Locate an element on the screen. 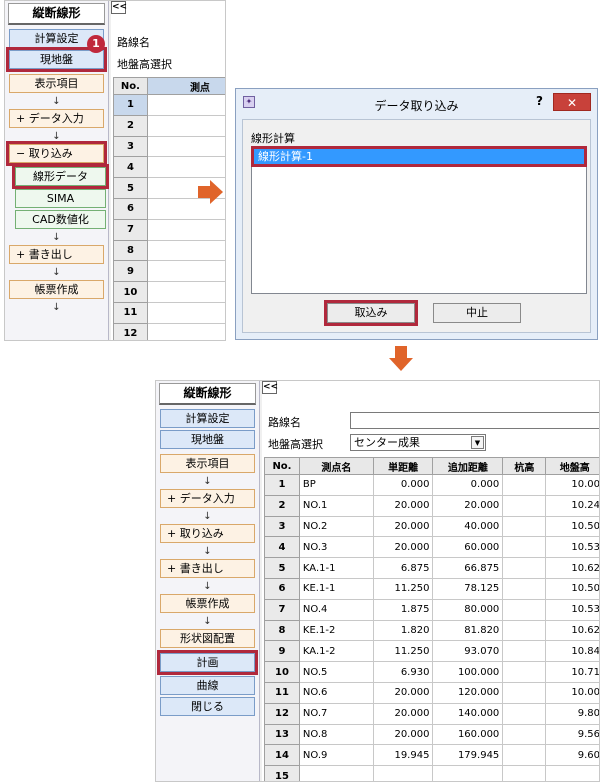 Image resolution: width=600 pixels, height=782 pixels. table-row: 12 is located at coordinates (169, 331).